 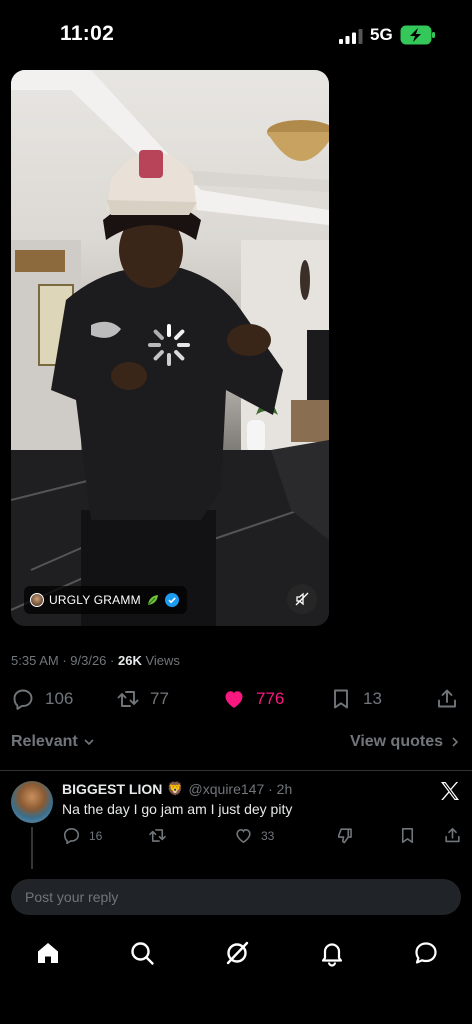 I want to click on reply-dislike-button, so click(x=345, y=835).